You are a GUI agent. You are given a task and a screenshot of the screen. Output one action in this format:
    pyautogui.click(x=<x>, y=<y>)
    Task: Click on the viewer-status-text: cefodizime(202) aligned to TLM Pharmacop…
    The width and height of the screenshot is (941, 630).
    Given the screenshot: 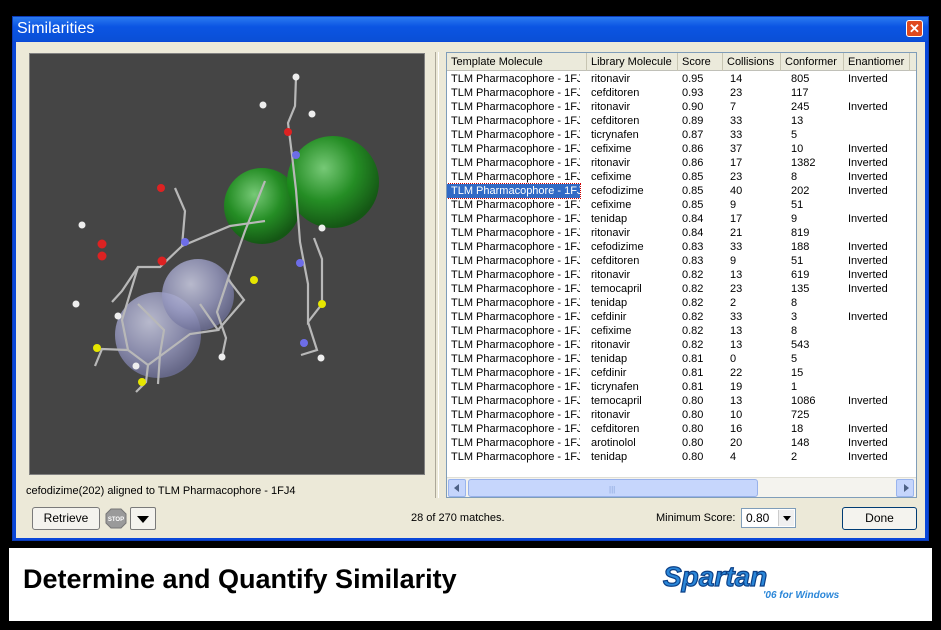 What is the action you would take?
    pyautogui.click(x=161, y=491)
    